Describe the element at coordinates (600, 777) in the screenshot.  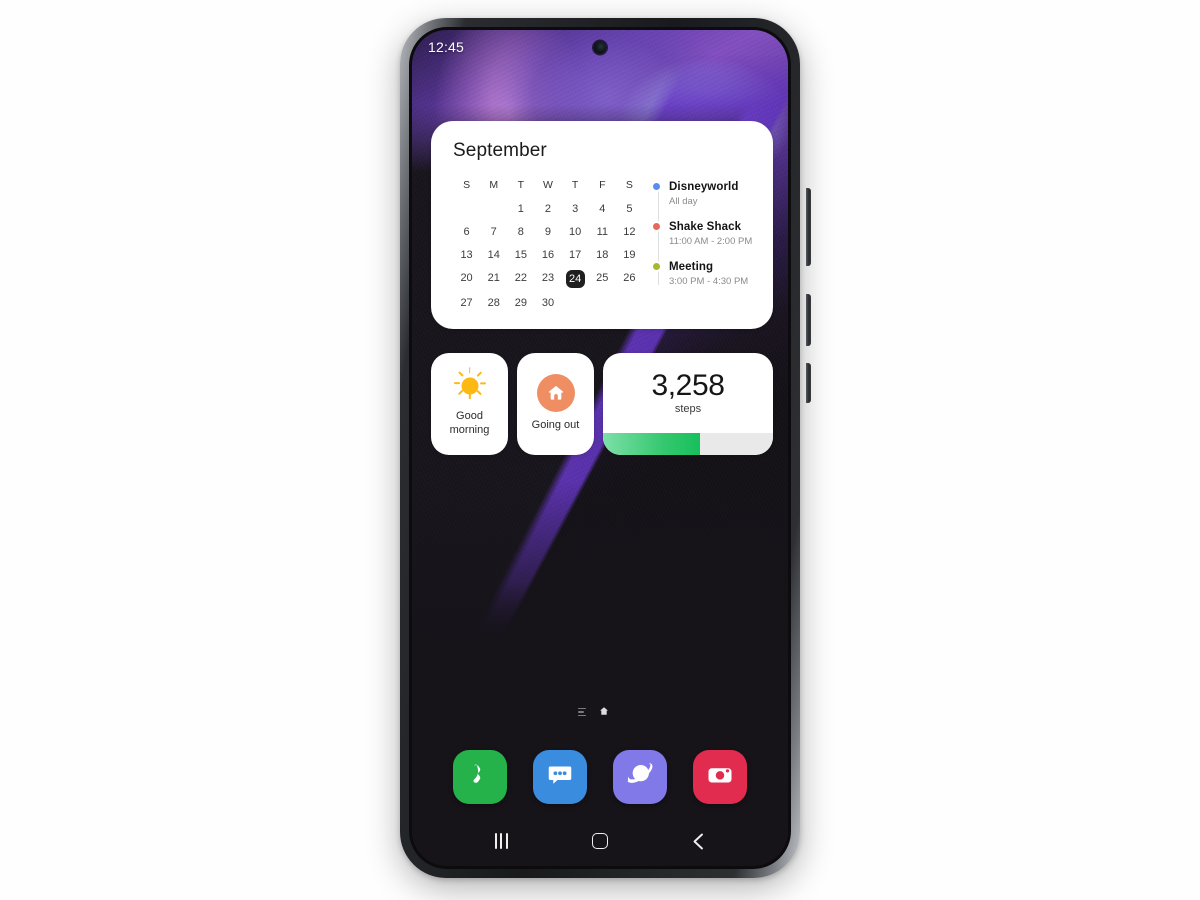
I see `app-dock` at that location.